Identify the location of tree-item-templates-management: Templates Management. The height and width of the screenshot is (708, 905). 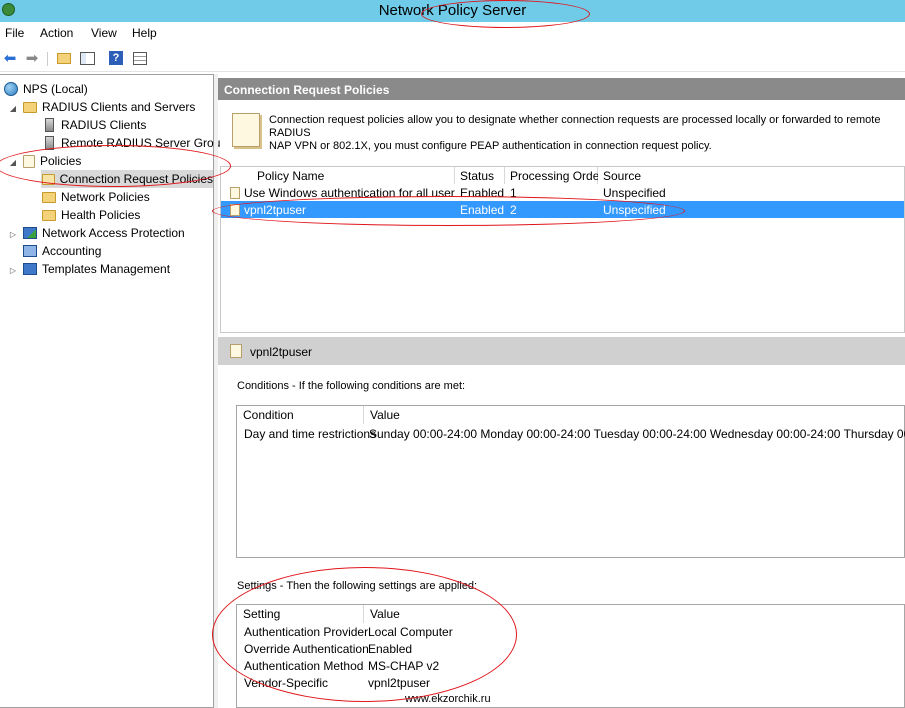
(96, 269).